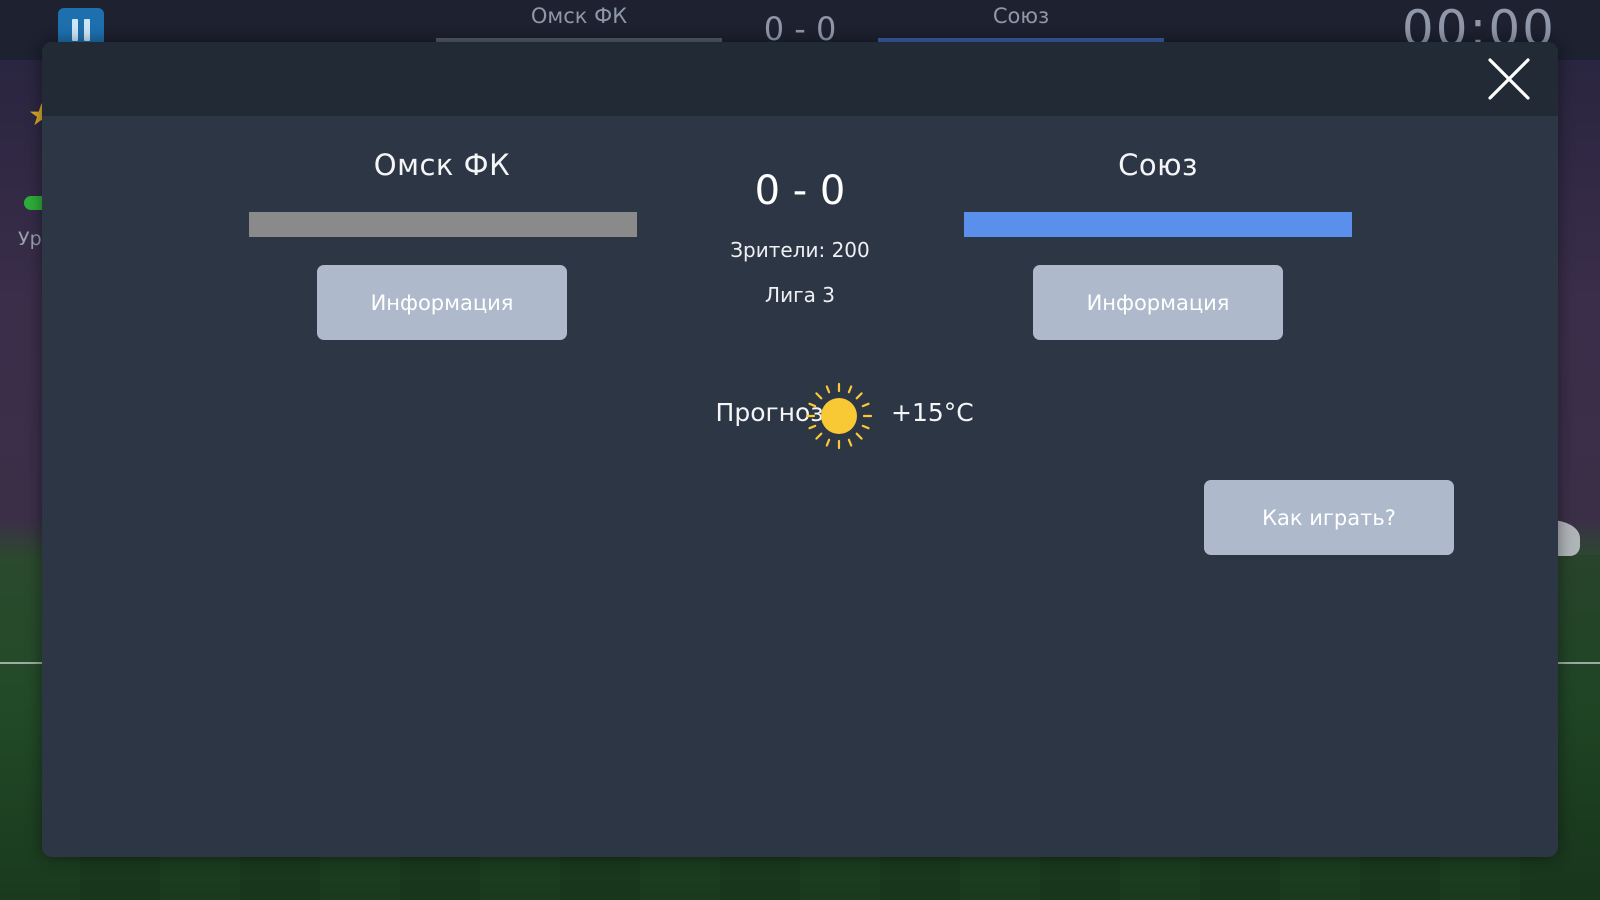 The height and width of the screenshot is (900, 1600). Describe the element at coordinates (800, 250) in the screenshot. I see `spectators-count: Зрители: 200` at that location.